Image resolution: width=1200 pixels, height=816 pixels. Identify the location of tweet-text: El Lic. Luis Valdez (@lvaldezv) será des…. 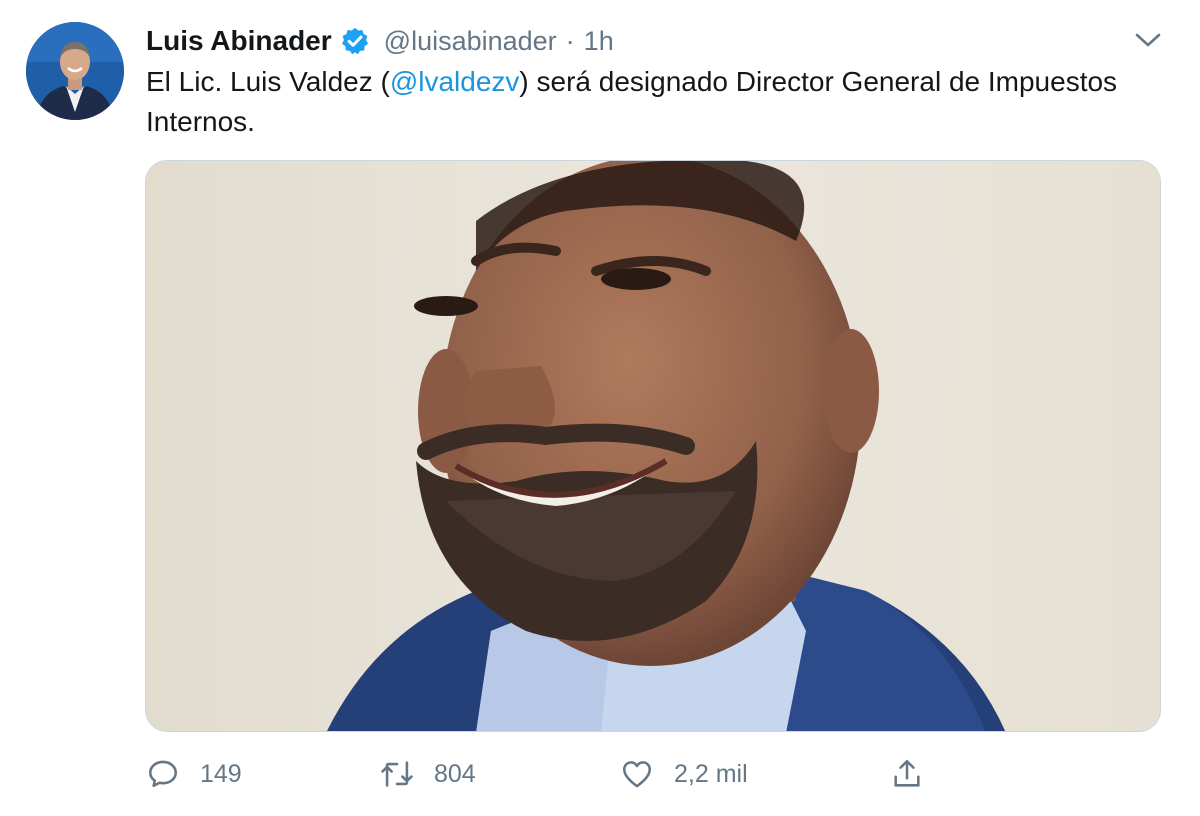
(651, 102).